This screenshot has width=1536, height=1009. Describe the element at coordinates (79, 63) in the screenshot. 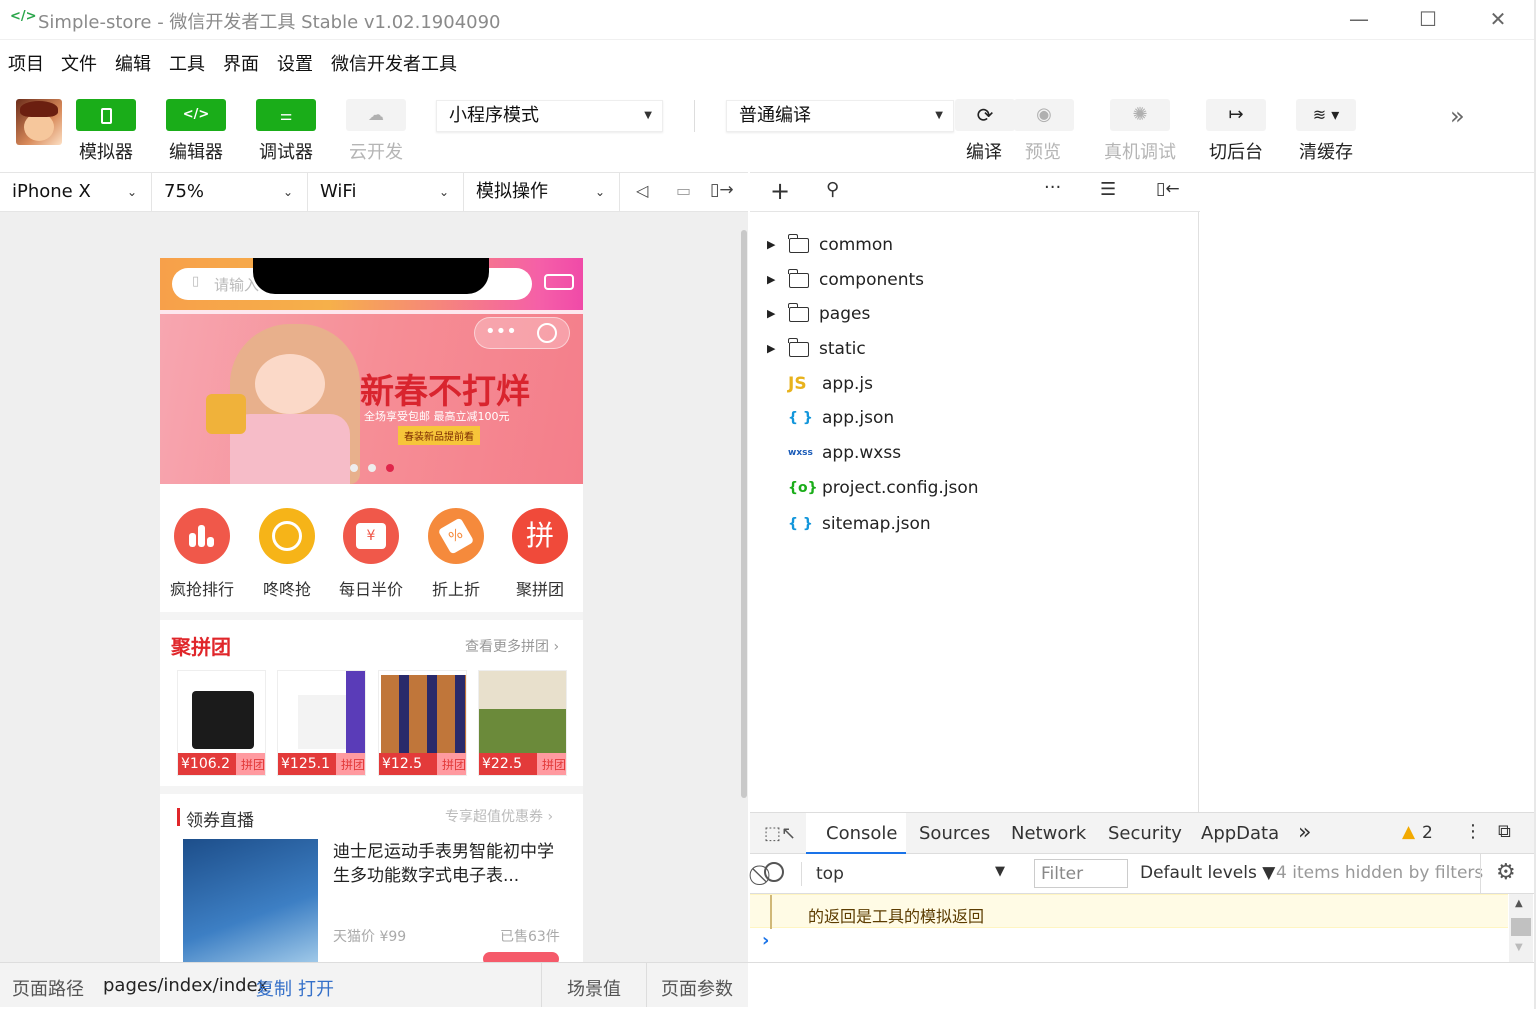

I see `menu-file: 文件` at that location.